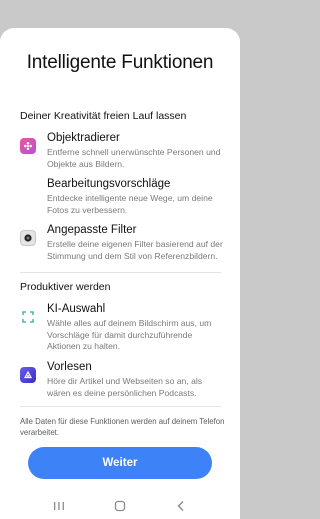  What do you see at coordinates (83, 138) in the screenshot?
I see `feature-name: Objektradierer` at bounding box center [83, 138].